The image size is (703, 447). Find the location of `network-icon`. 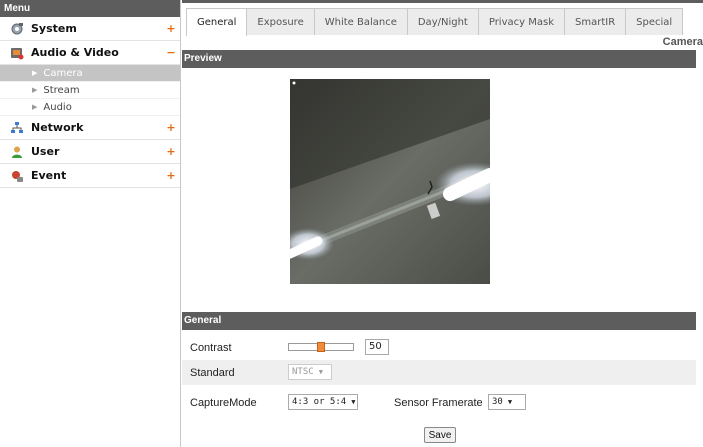

network-icon is located at coordinates (17, 128).